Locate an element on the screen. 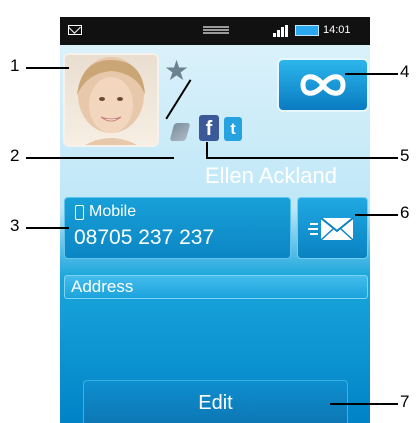 This screenshot has width=419, height=423. contact-photo is located at coordinates (111, 100).